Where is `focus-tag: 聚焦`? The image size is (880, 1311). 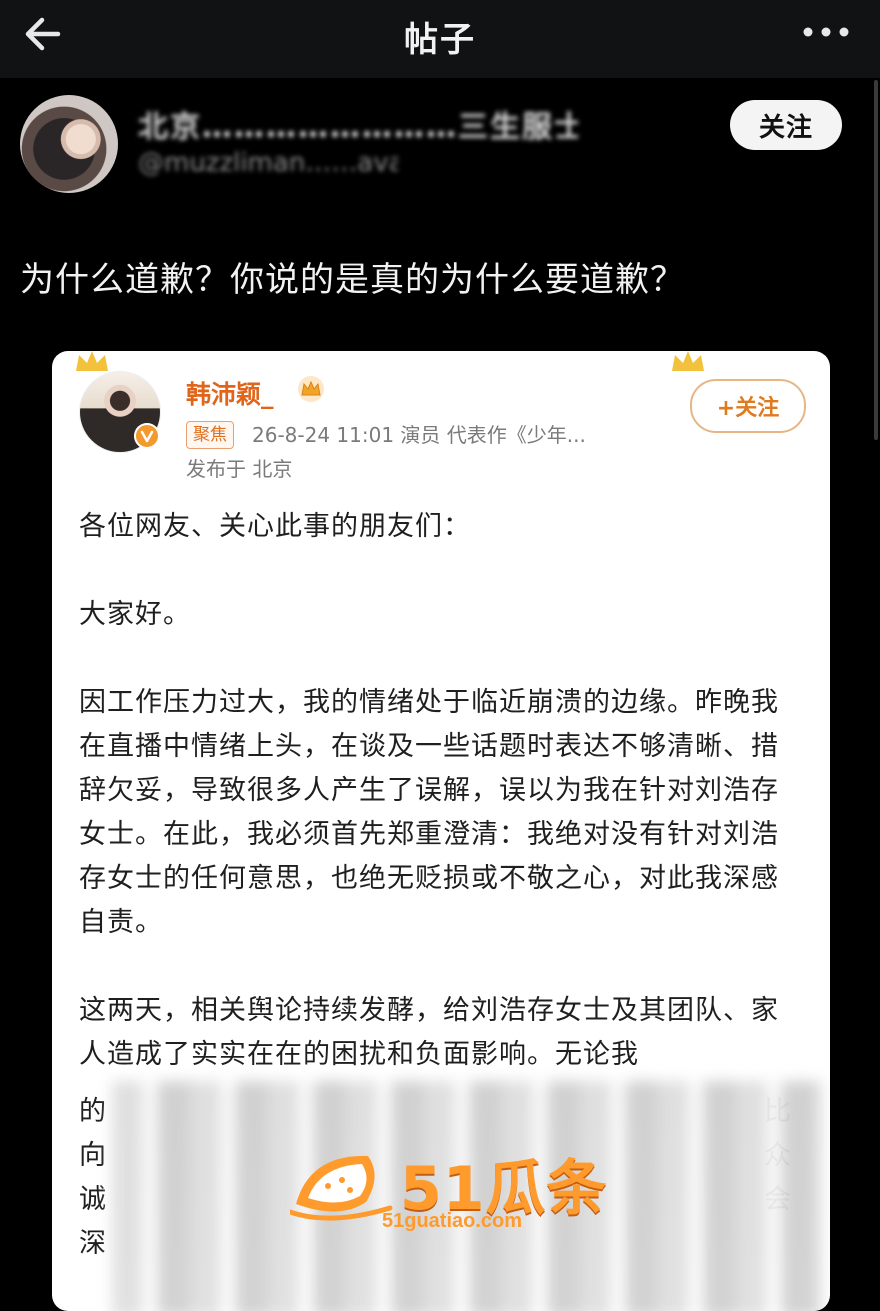
focus-tag: 聚焦 is located at coordinates (210, 435).